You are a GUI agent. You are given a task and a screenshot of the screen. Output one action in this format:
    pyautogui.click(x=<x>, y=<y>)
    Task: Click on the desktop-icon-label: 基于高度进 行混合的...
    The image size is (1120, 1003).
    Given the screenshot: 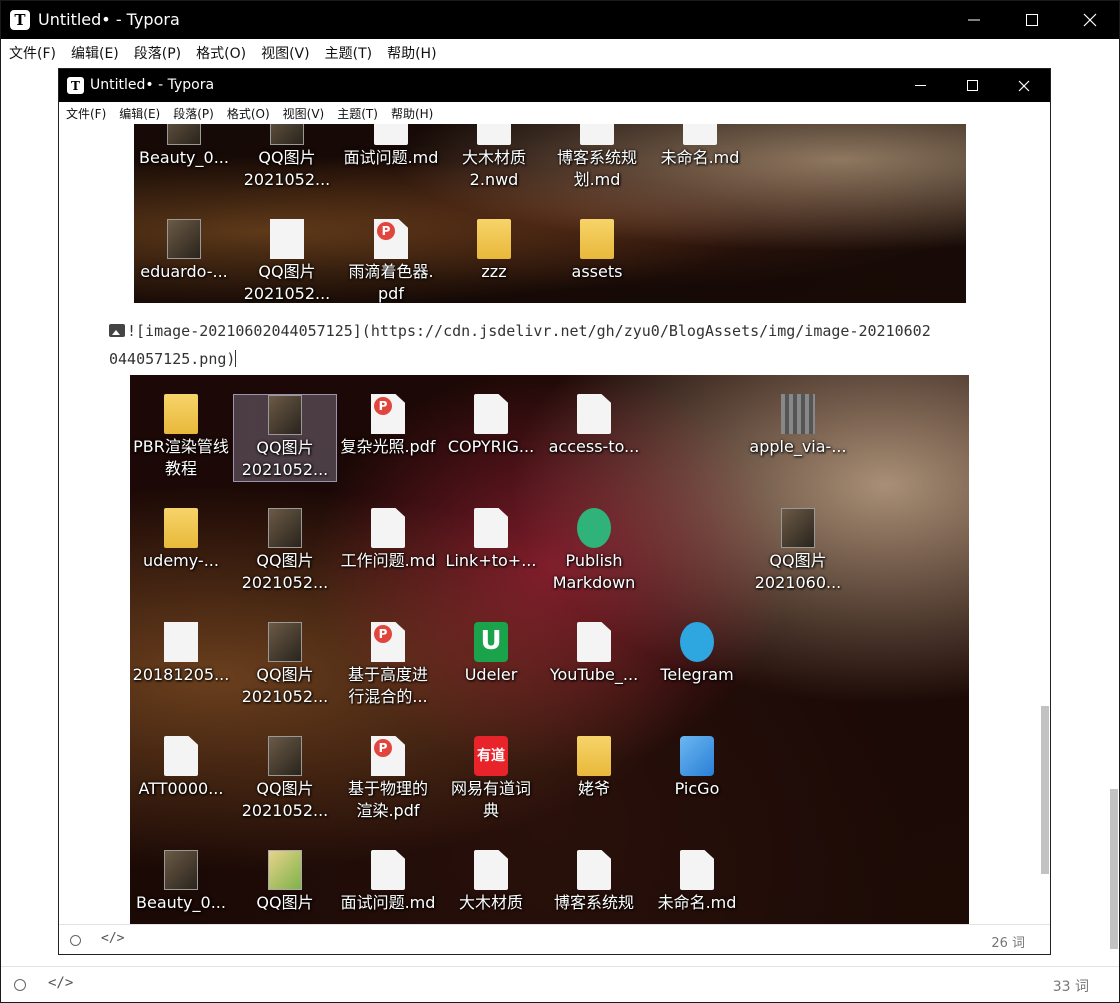 What is the action you would take?
    pyautogui.click(x=387, y=685)
    